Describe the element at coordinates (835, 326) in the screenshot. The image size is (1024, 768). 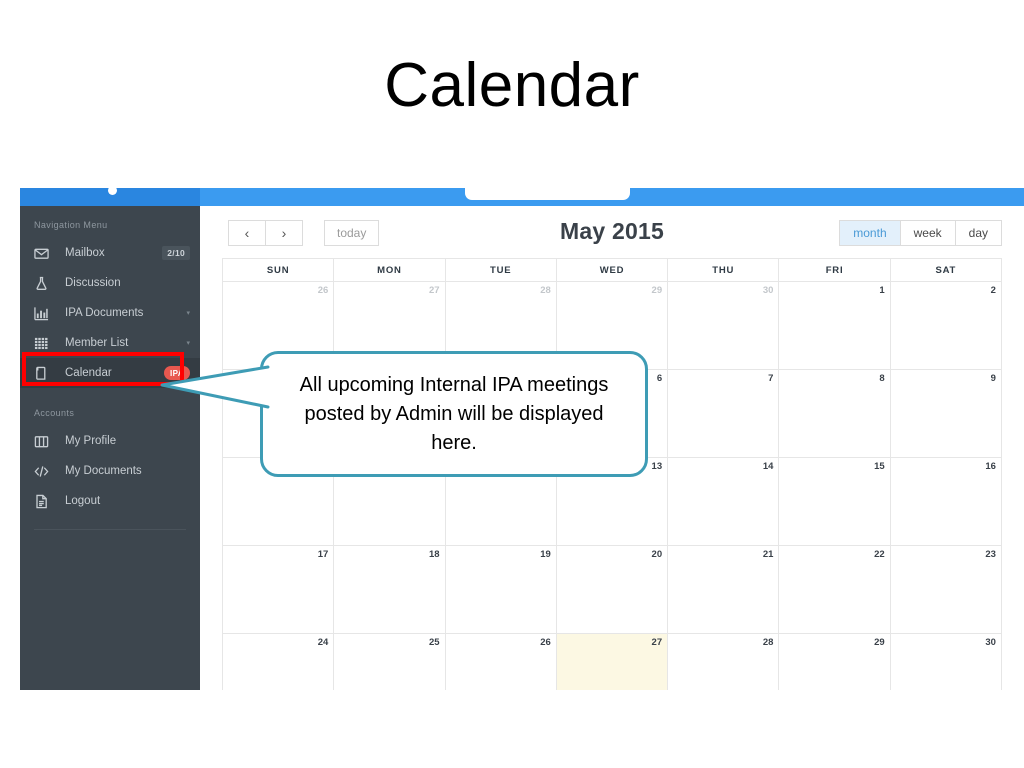
I see `calendar-day-cell: 1` at that location.